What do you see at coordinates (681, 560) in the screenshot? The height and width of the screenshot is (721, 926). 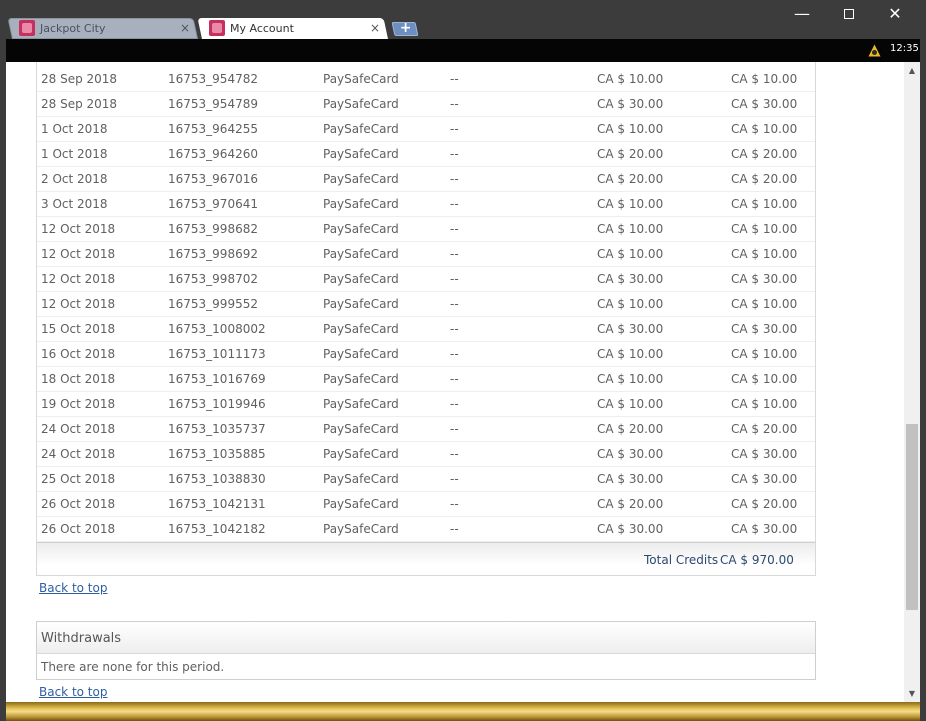 I see `total-credits-label: Total Credits` at bounding box center [681, 560].